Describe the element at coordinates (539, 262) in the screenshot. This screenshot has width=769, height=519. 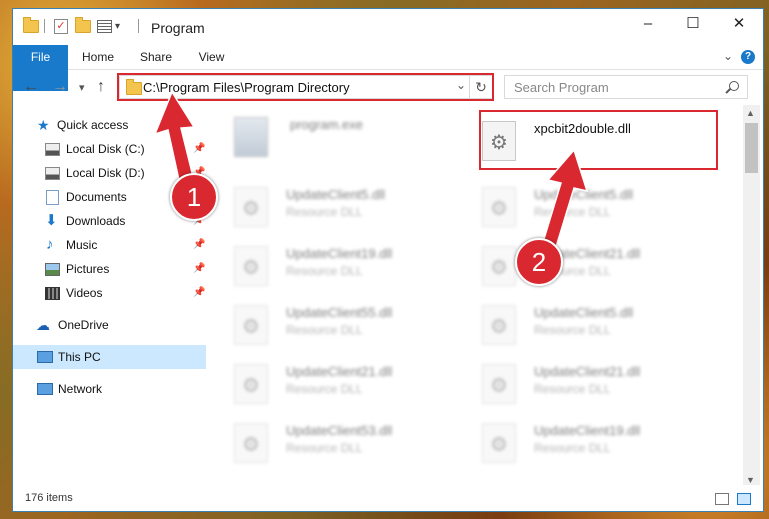
I see `step-badge-2: 2` at that location.